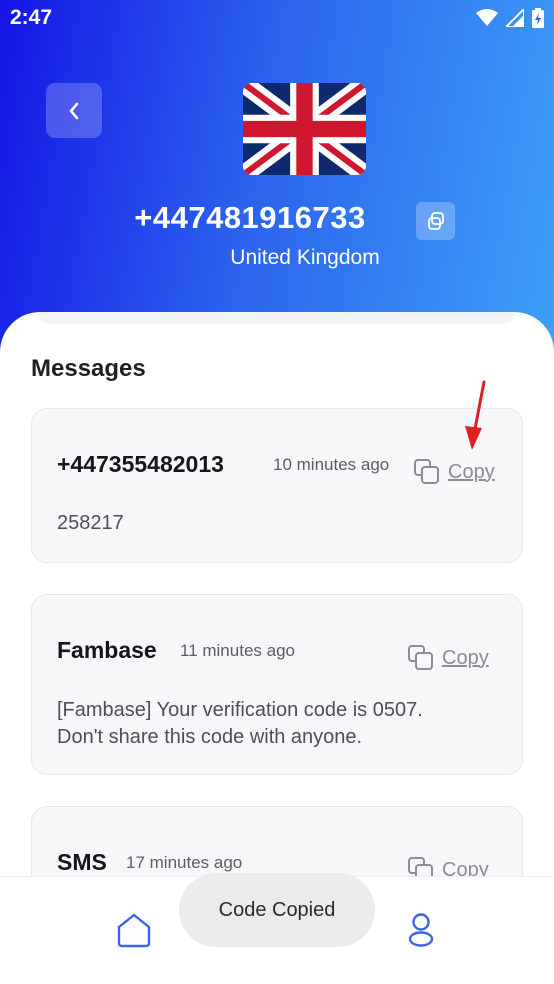 The image size is (554, 984). What do you see at coordinates (140, 464) in the screenshot?
I see `message-sender: +447355482013` at bounding box center [140, 464].